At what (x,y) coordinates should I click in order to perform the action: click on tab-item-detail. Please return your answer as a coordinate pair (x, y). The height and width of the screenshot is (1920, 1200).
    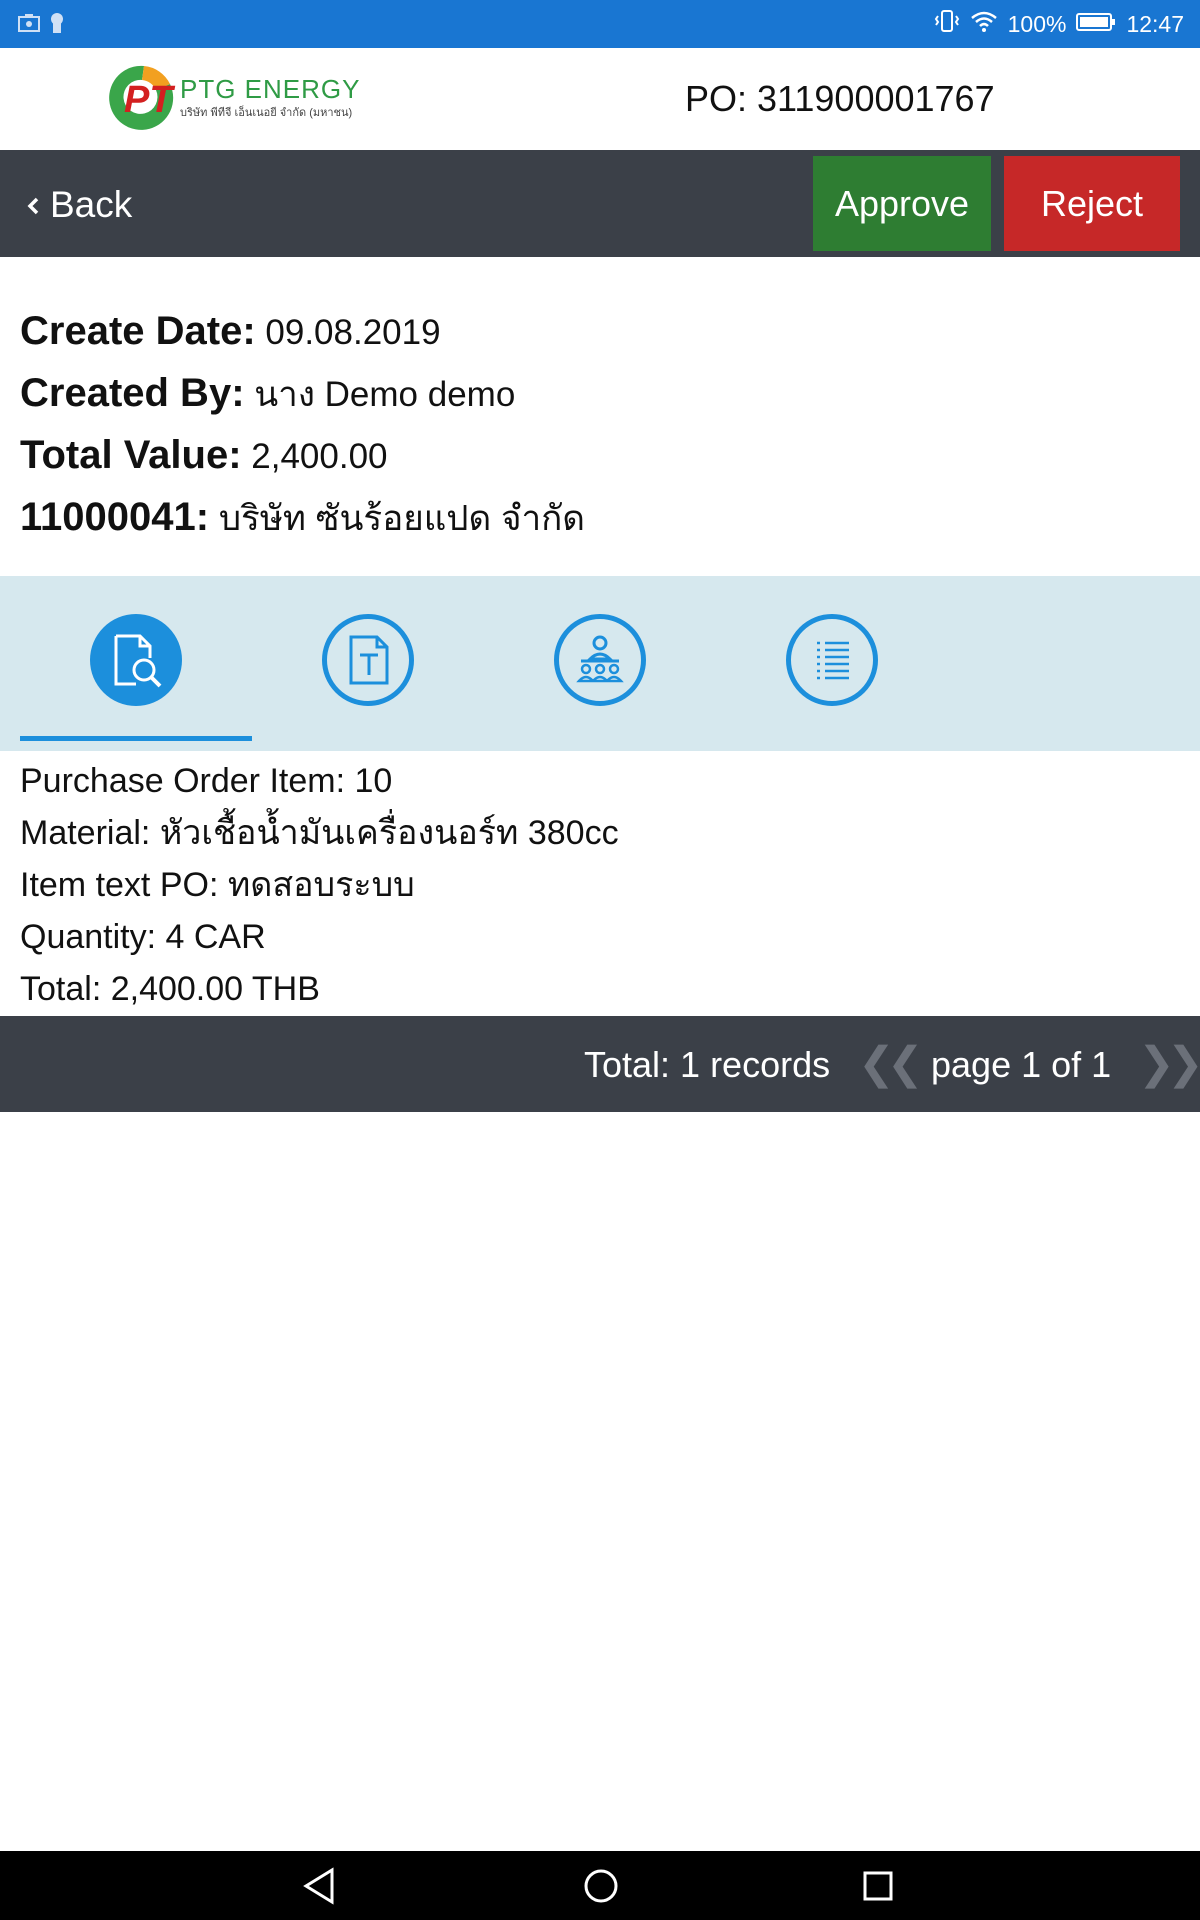
    Looking at the image, I should click on (136, 660).